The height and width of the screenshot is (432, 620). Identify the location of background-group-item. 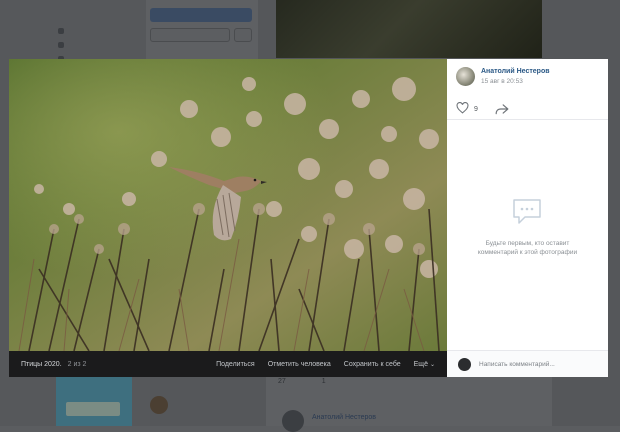
(159, 405).